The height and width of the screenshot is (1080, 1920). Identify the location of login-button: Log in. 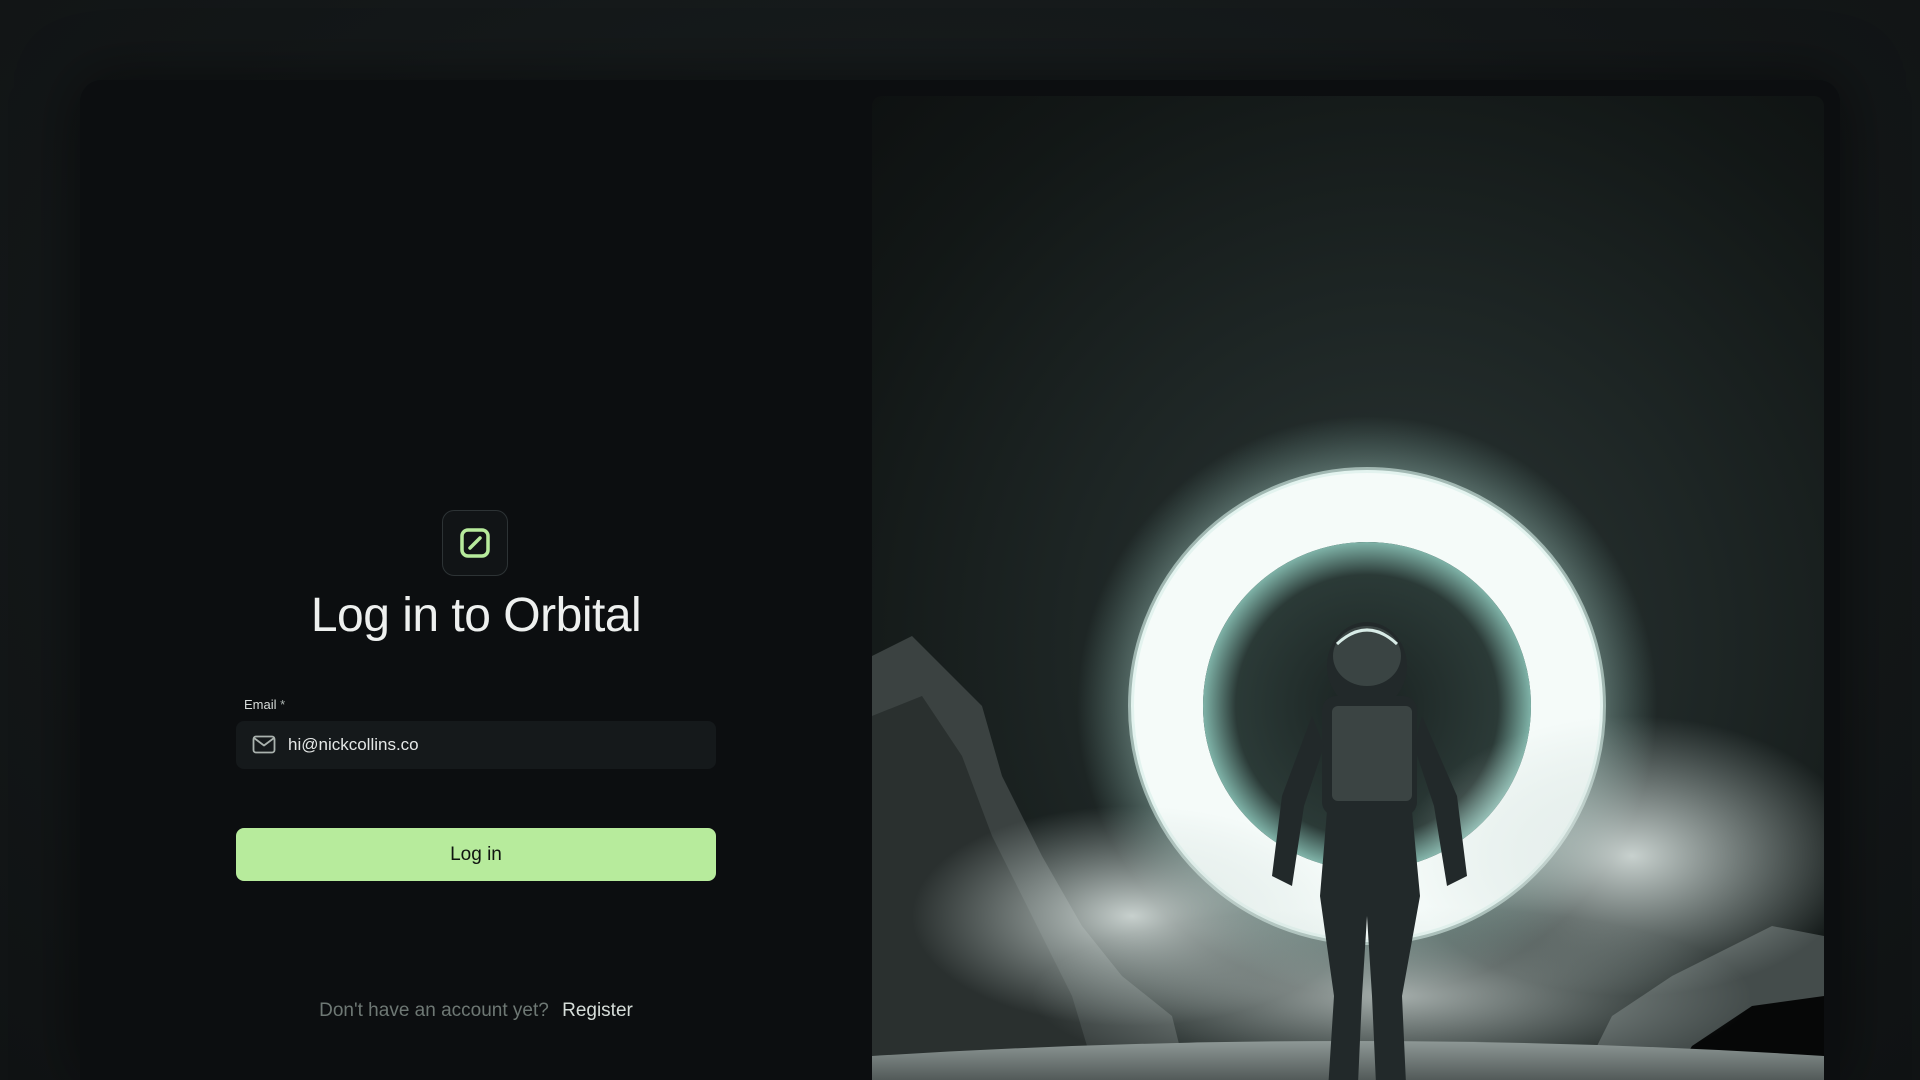
(476, 854).